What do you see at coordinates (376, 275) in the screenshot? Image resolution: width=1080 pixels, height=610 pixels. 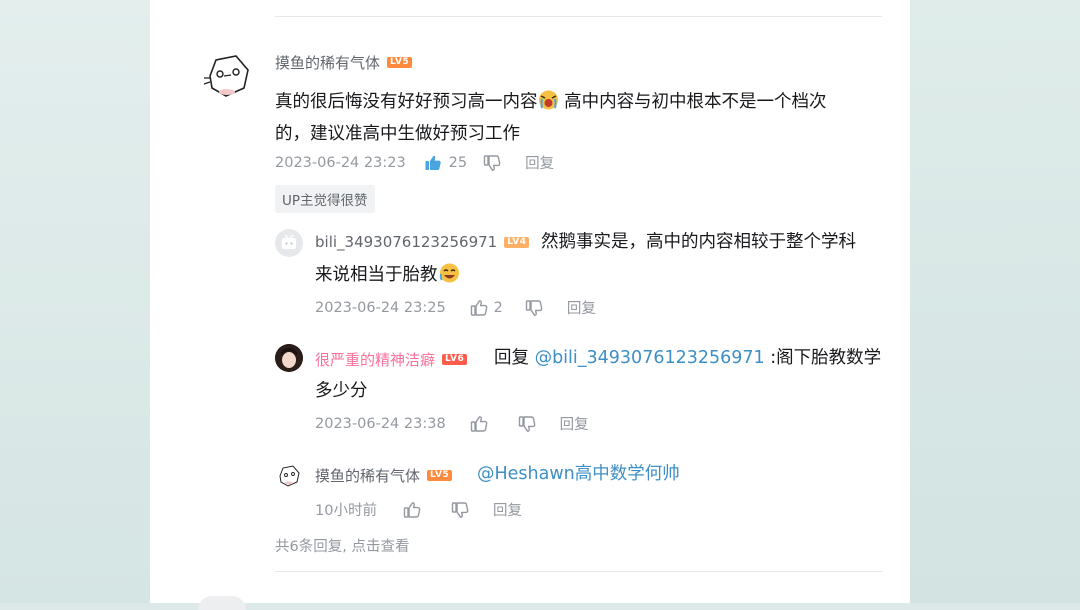 I see `reply-text-line2: 来说相当于胎教` at bounding box center [376, 275].